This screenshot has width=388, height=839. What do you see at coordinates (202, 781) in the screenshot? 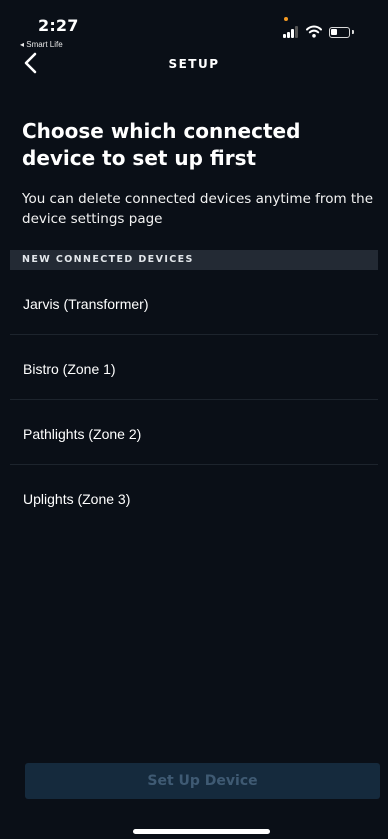
I see `set-up-device-button: Set Up Device` at bounding box center [202, 781].